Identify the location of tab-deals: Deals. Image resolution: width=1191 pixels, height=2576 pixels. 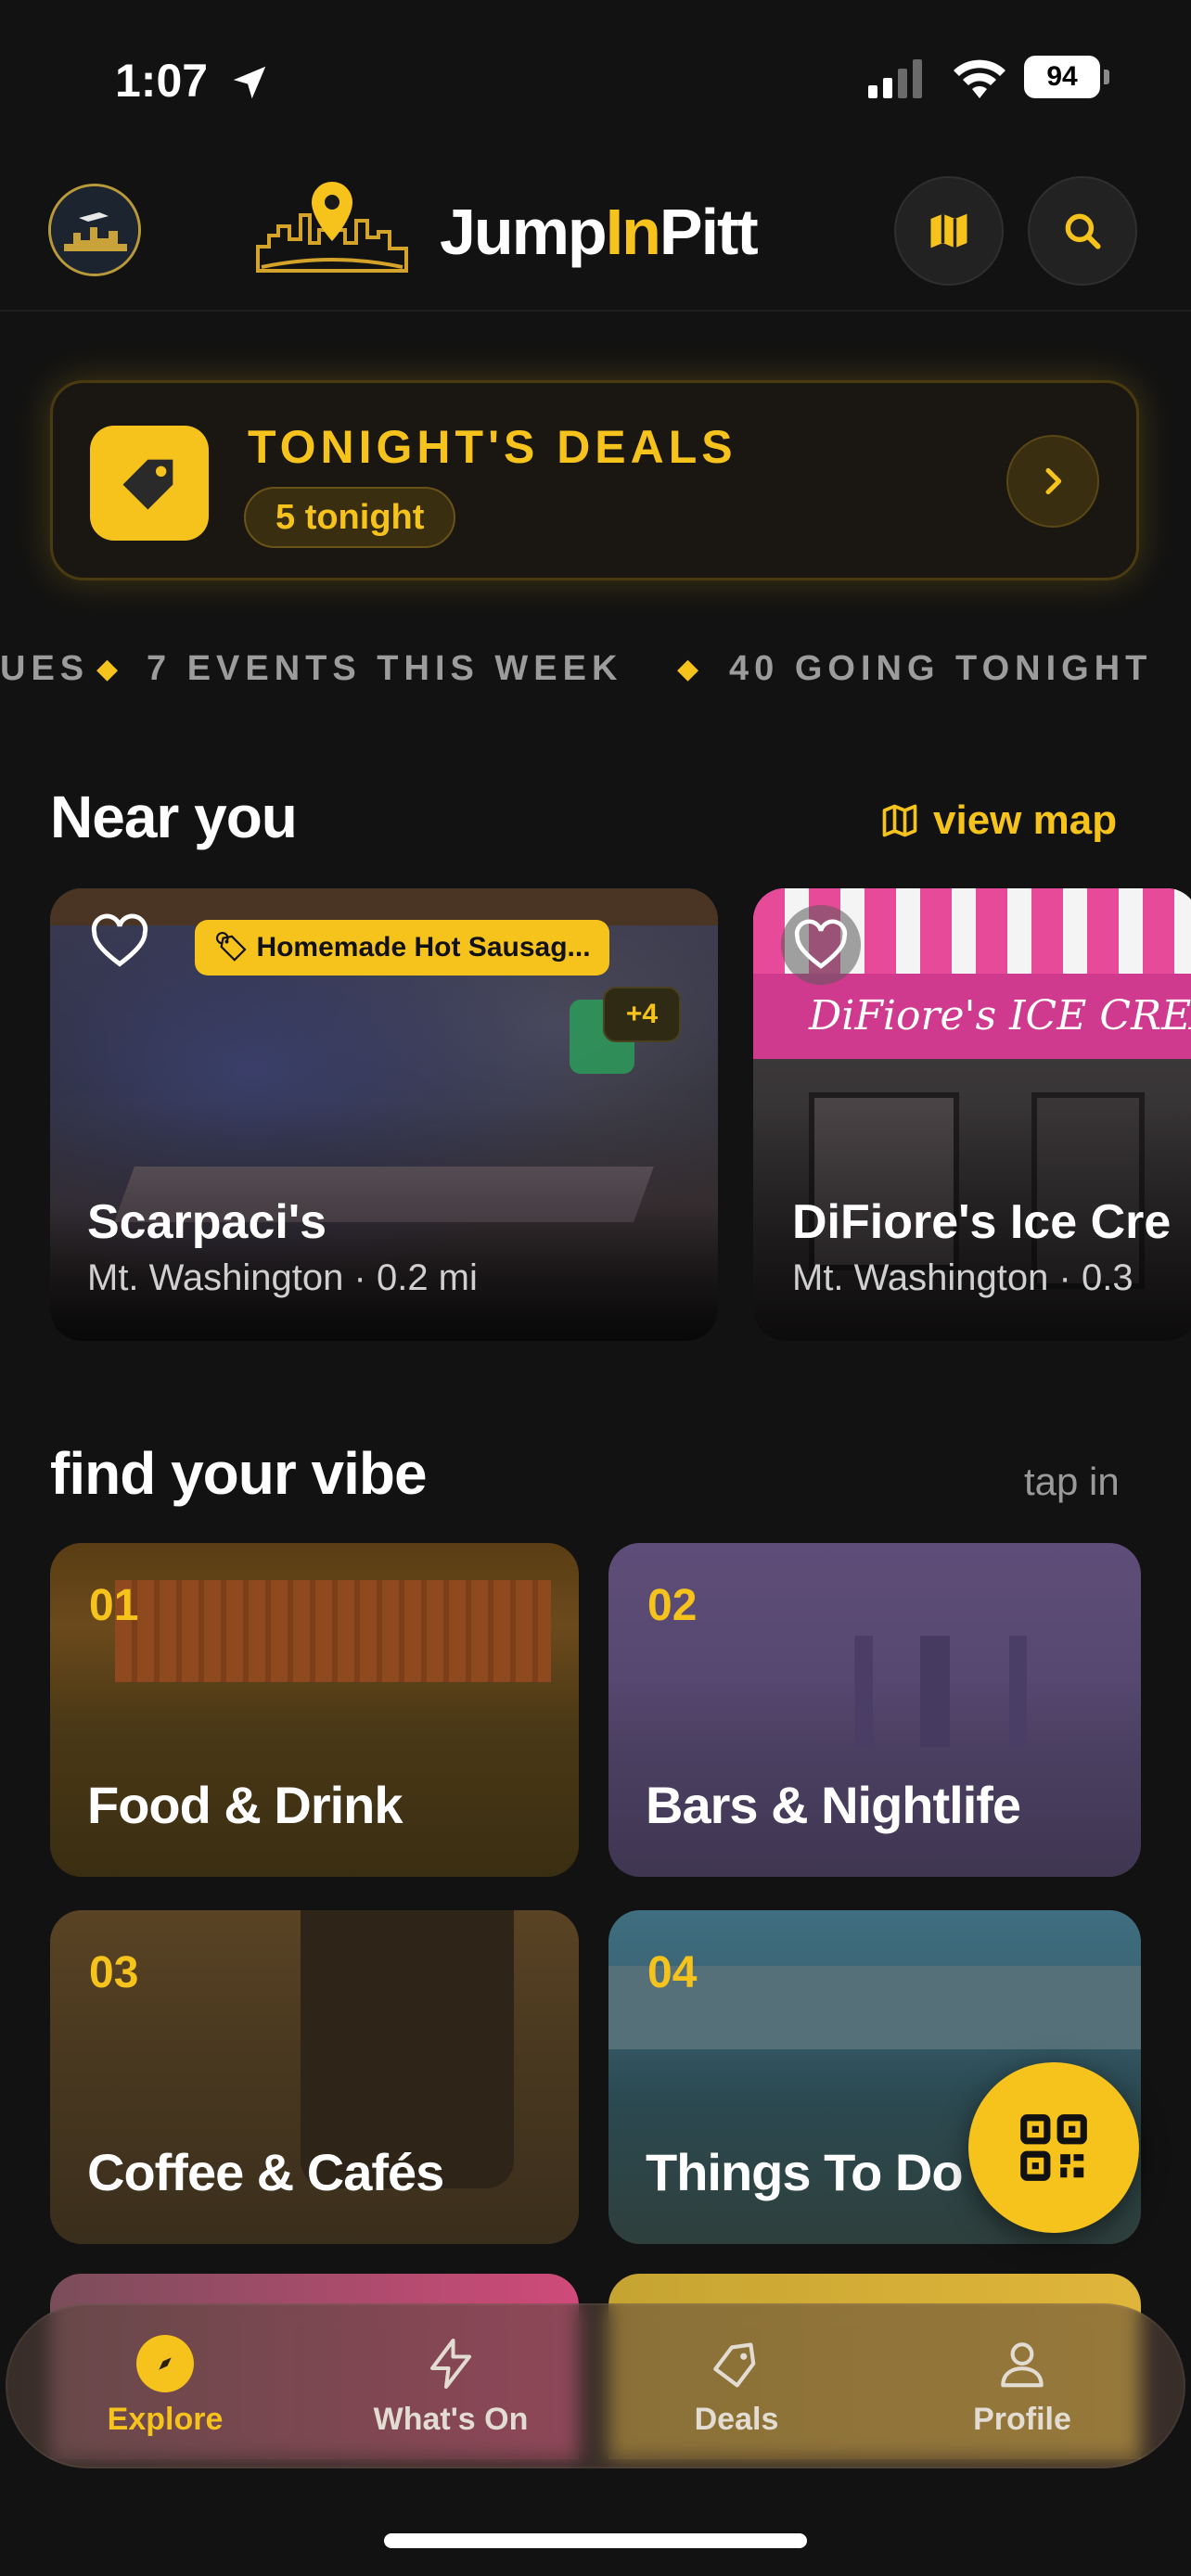
(736, 2385).